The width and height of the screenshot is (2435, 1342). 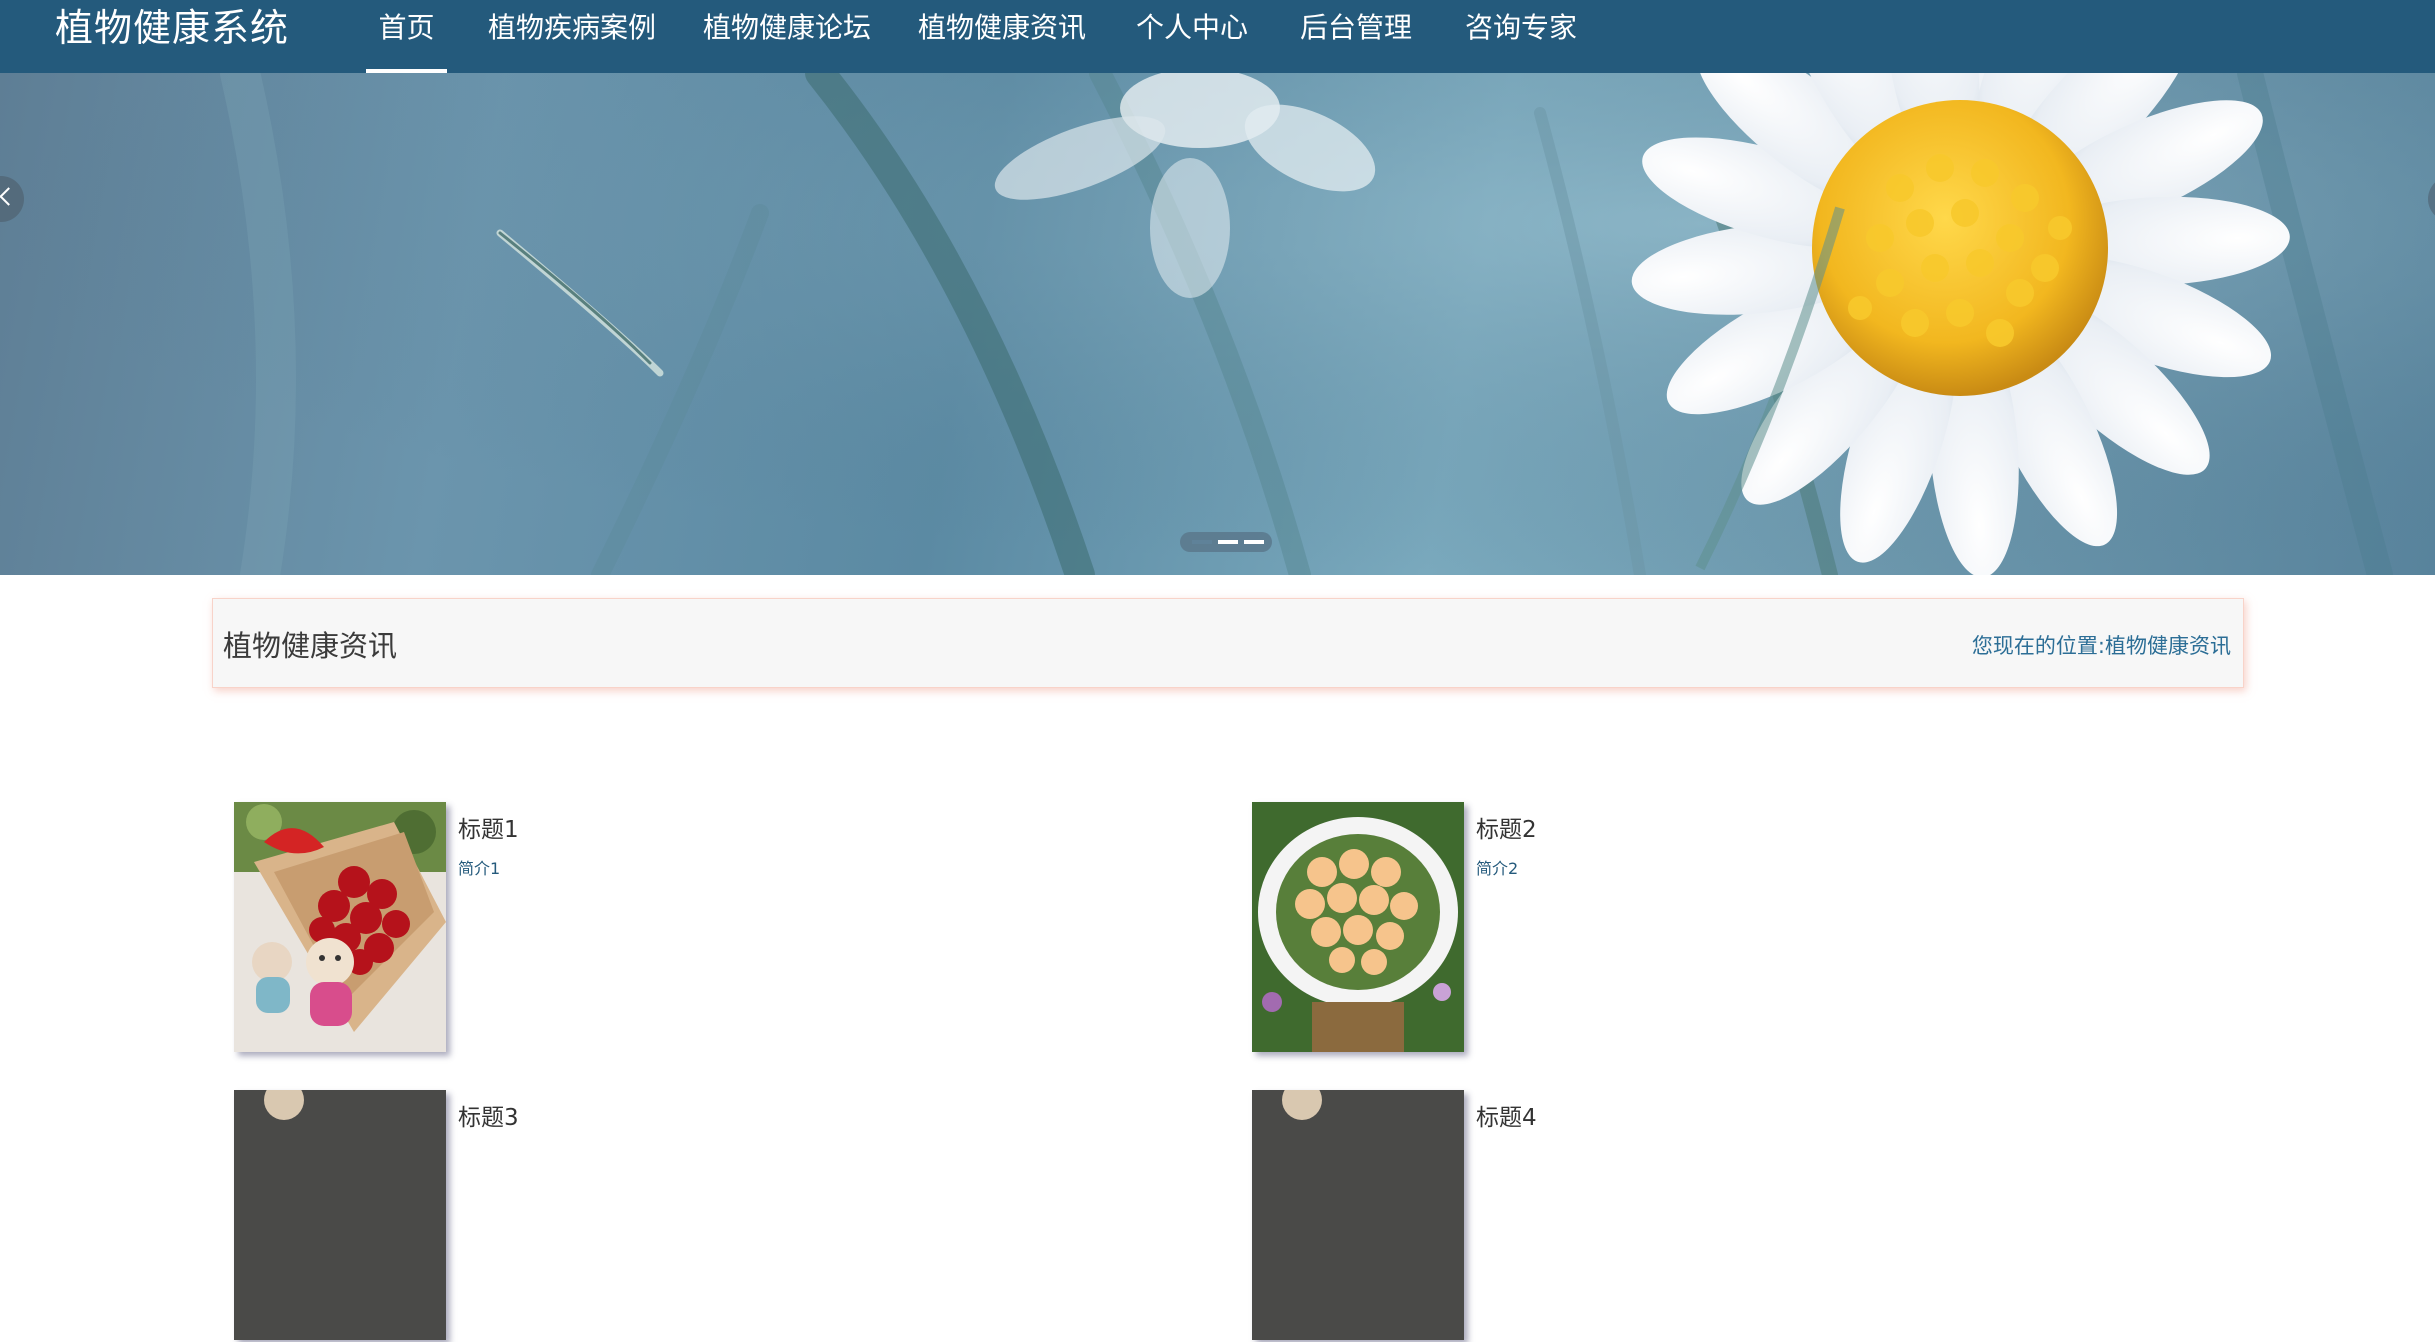 I want to click on nav-admin: 后台管理, so click(x=1356, y=36).